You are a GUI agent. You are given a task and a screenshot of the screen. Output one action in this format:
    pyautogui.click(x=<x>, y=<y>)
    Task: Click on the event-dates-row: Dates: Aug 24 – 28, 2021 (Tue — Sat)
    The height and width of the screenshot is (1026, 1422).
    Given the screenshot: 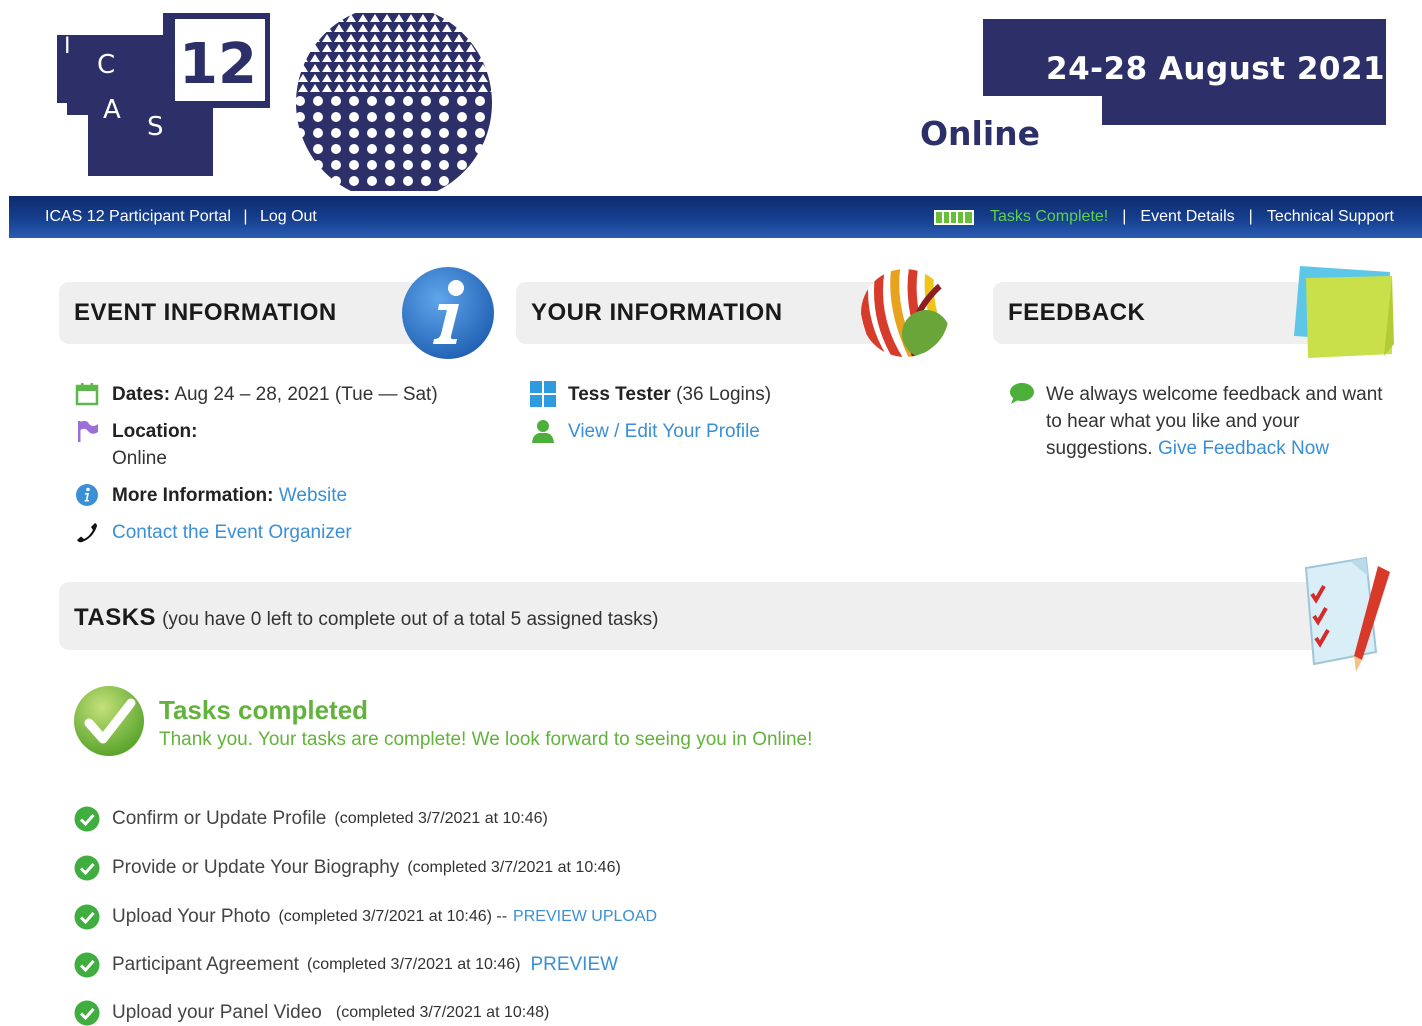 What is the action you would take?
    pyautogui.click(x=256, y=394)
    